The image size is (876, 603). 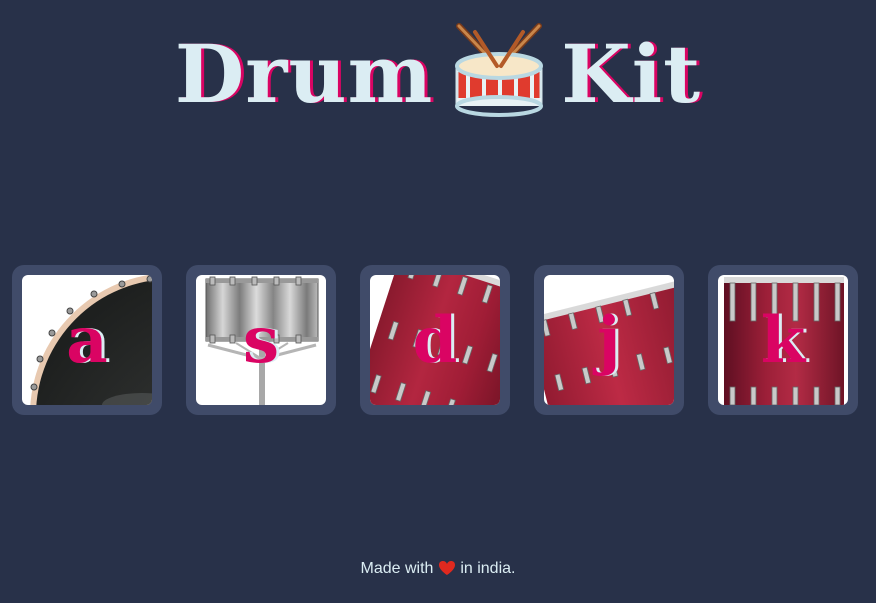 I want to click on drum-button-s: s, so click(x=261, y=340).